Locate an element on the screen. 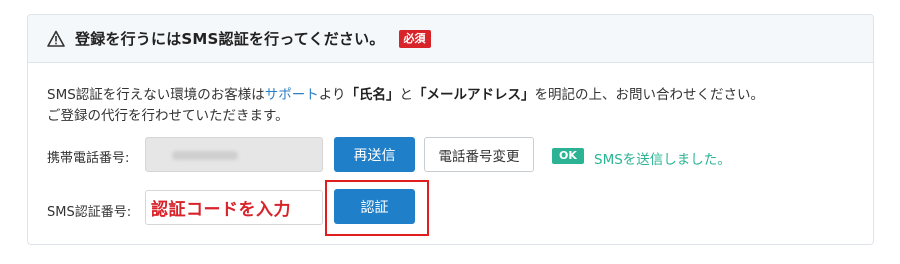  verify-button: 認証 is located at coordinates (374, 206).